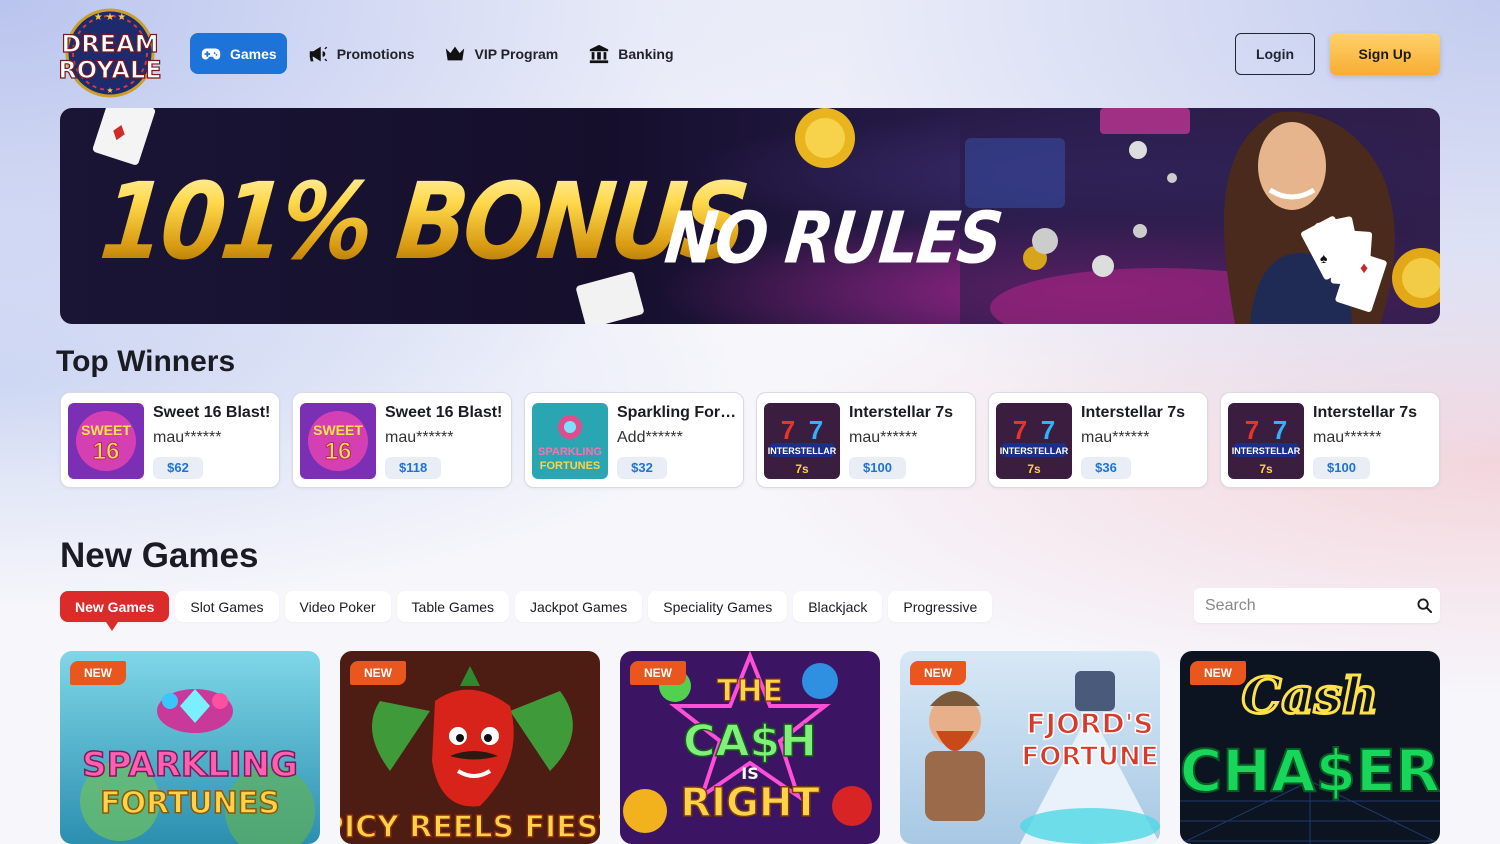  What do you see at coordinates (413, 468) in the screenshot?
I see `winner-amount: $118` at bounding box center [413, 468].